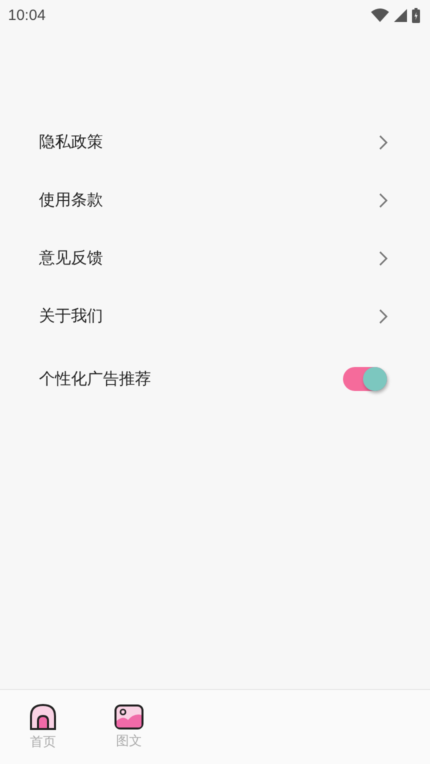 This screenshot has height=764, width=430. I want to click on toggle-switch, so click(365, 379).